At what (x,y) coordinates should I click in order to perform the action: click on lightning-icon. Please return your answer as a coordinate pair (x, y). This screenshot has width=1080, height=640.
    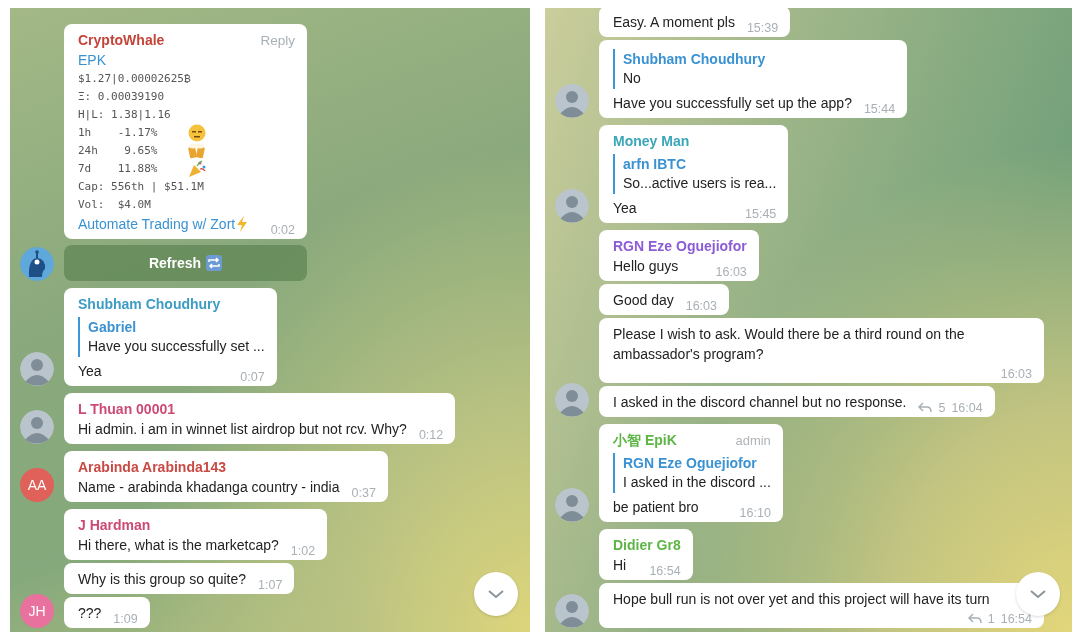
    Looking at the image, I should click on (242, 224).